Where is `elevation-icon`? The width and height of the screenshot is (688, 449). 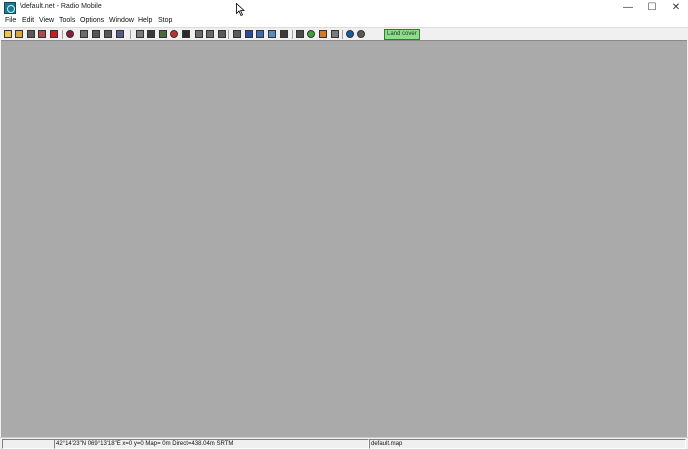
elevation-icon is located at coordinates (199, 34).